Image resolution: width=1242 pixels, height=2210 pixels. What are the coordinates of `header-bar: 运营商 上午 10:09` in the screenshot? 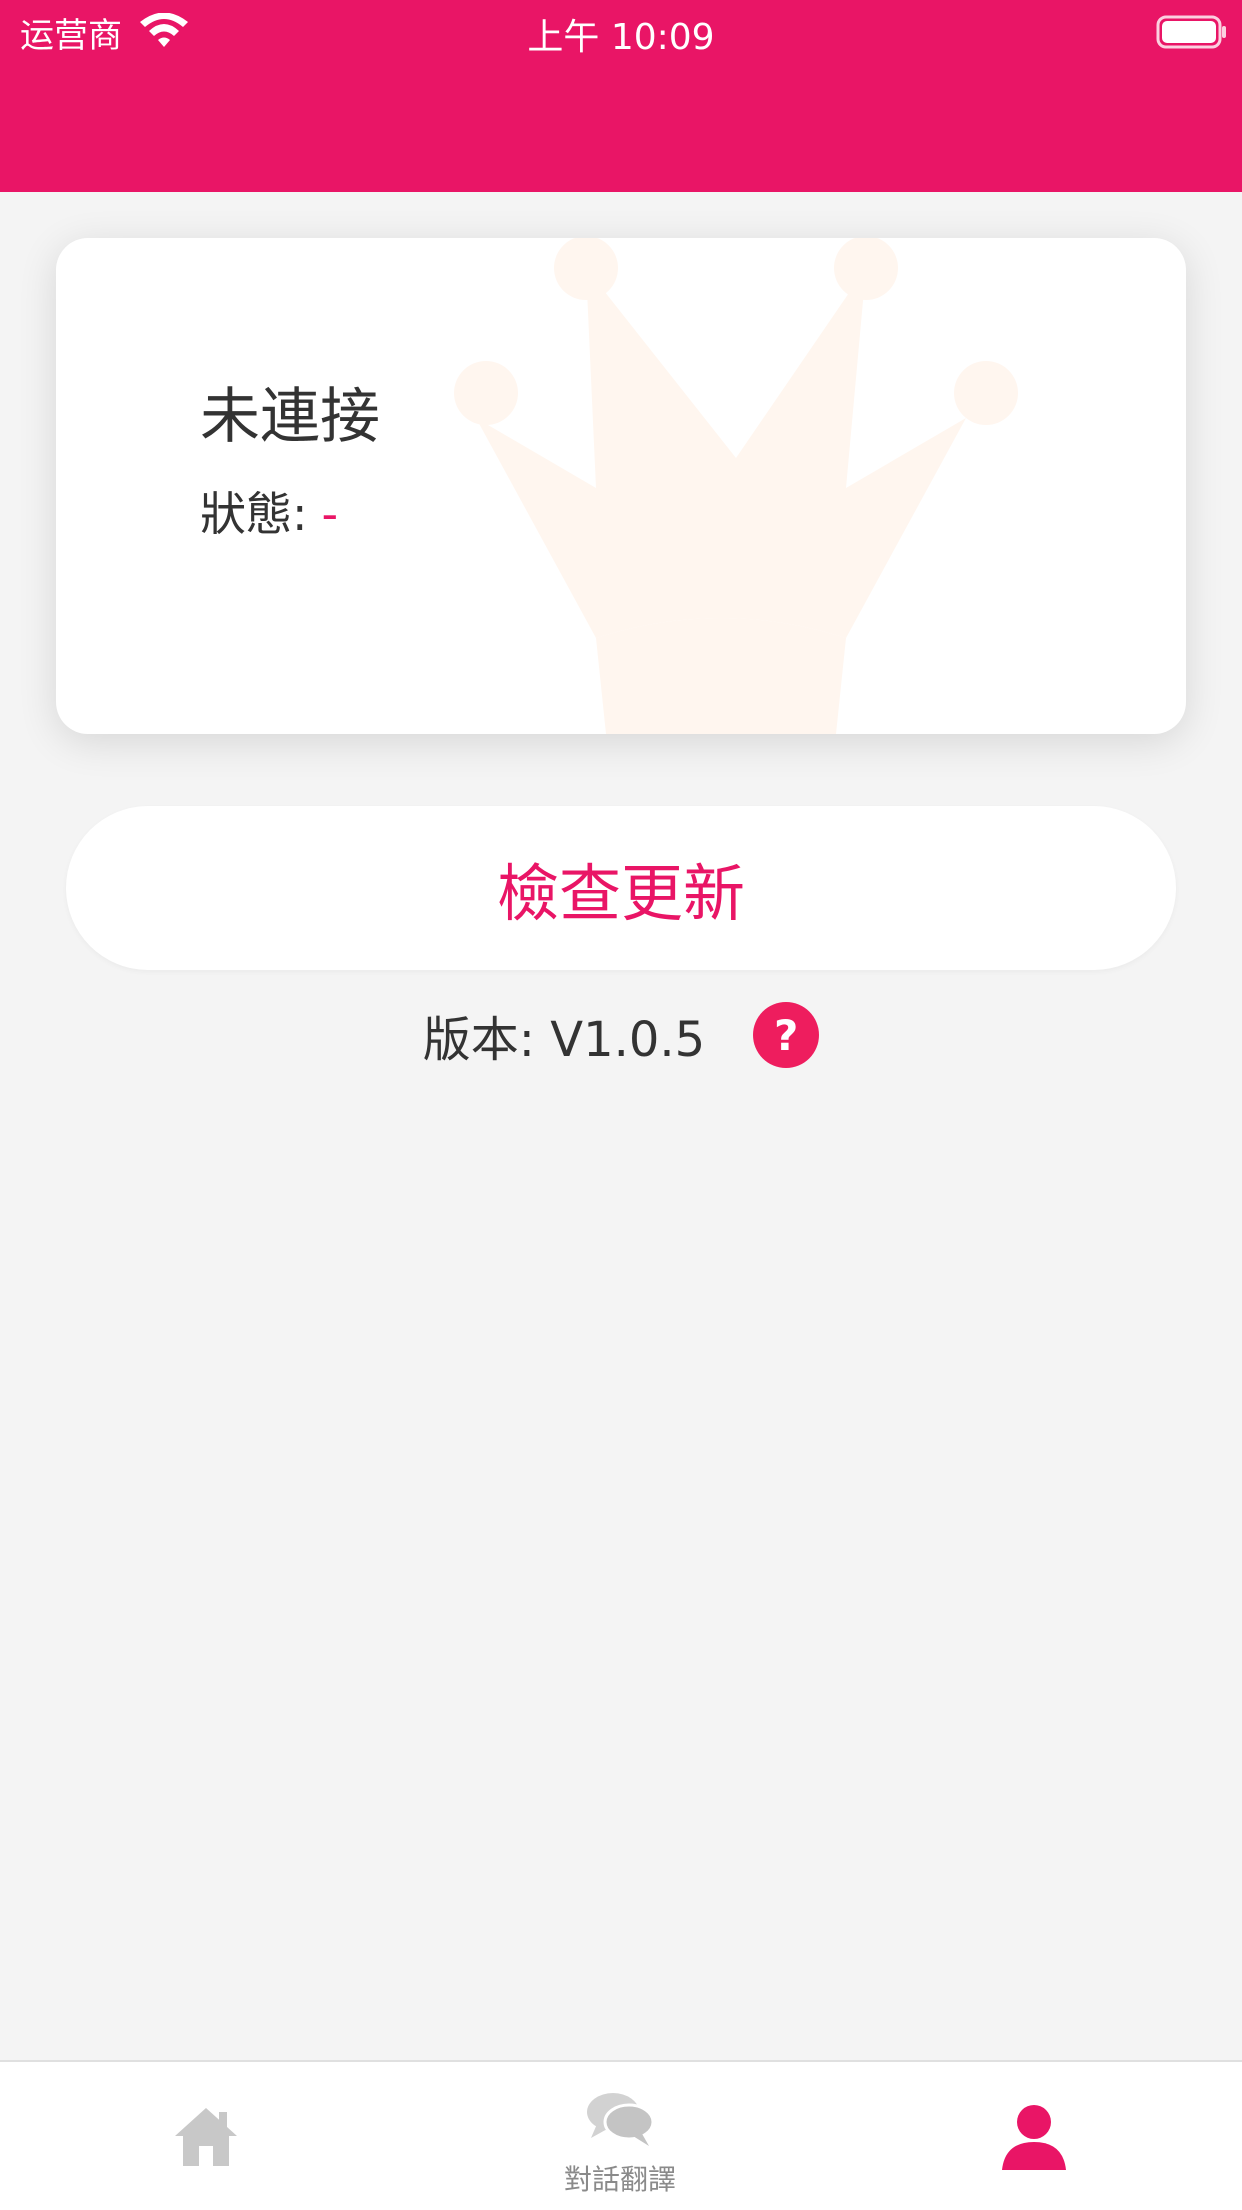 It's located at (621, 96).